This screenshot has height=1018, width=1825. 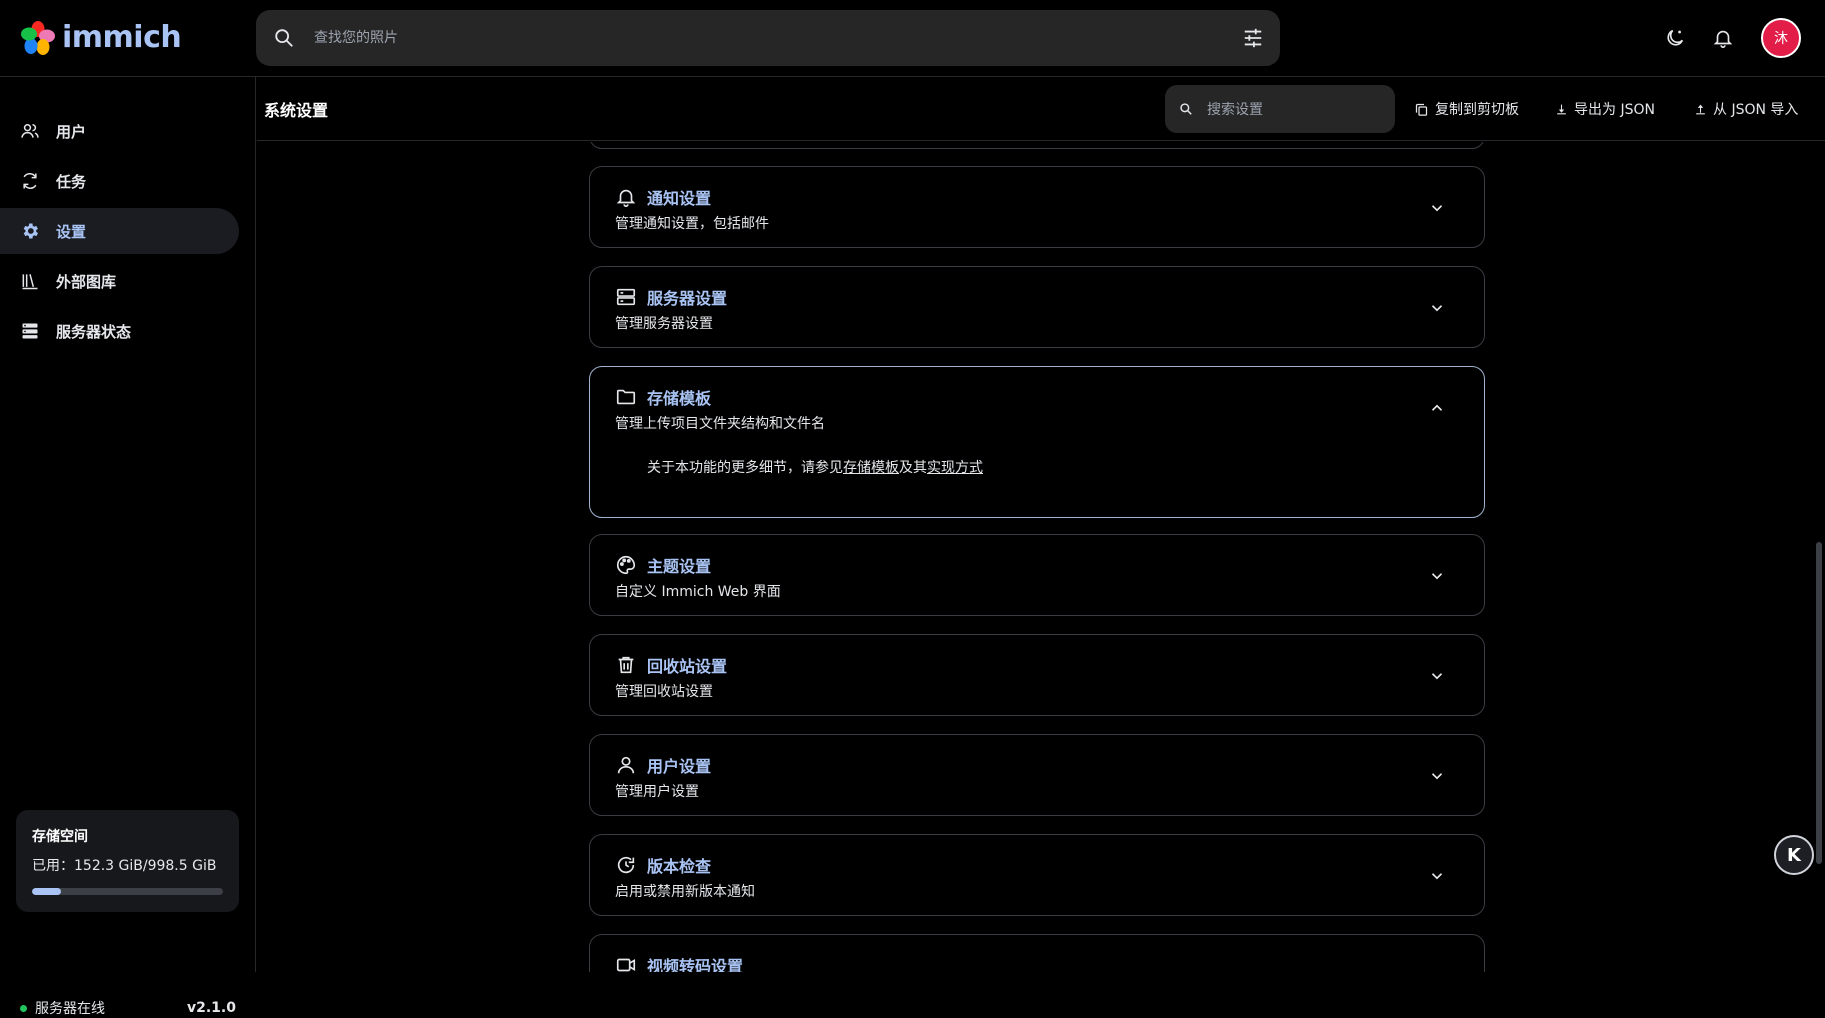 What do you see at coordinates (692, 224) in the screenshot?
I see `card-description: 管理通知设置，包括邮件` at bounding box center [692, 224].